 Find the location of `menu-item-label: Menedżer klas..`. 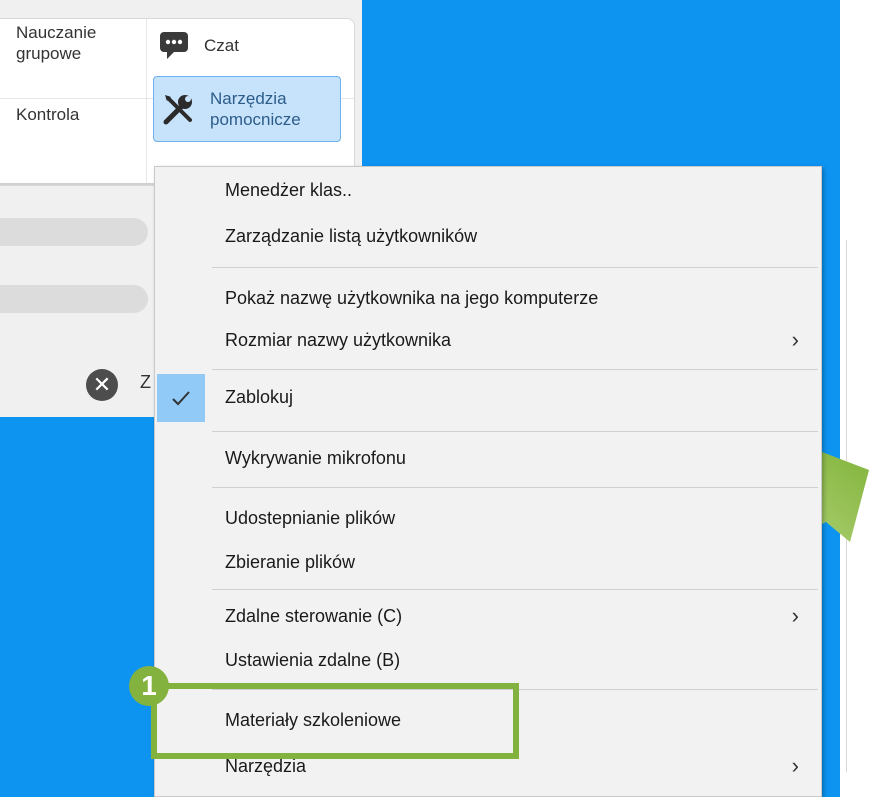

menu-item-label: Menedżer klas.. is located at coordinates (289, 190).